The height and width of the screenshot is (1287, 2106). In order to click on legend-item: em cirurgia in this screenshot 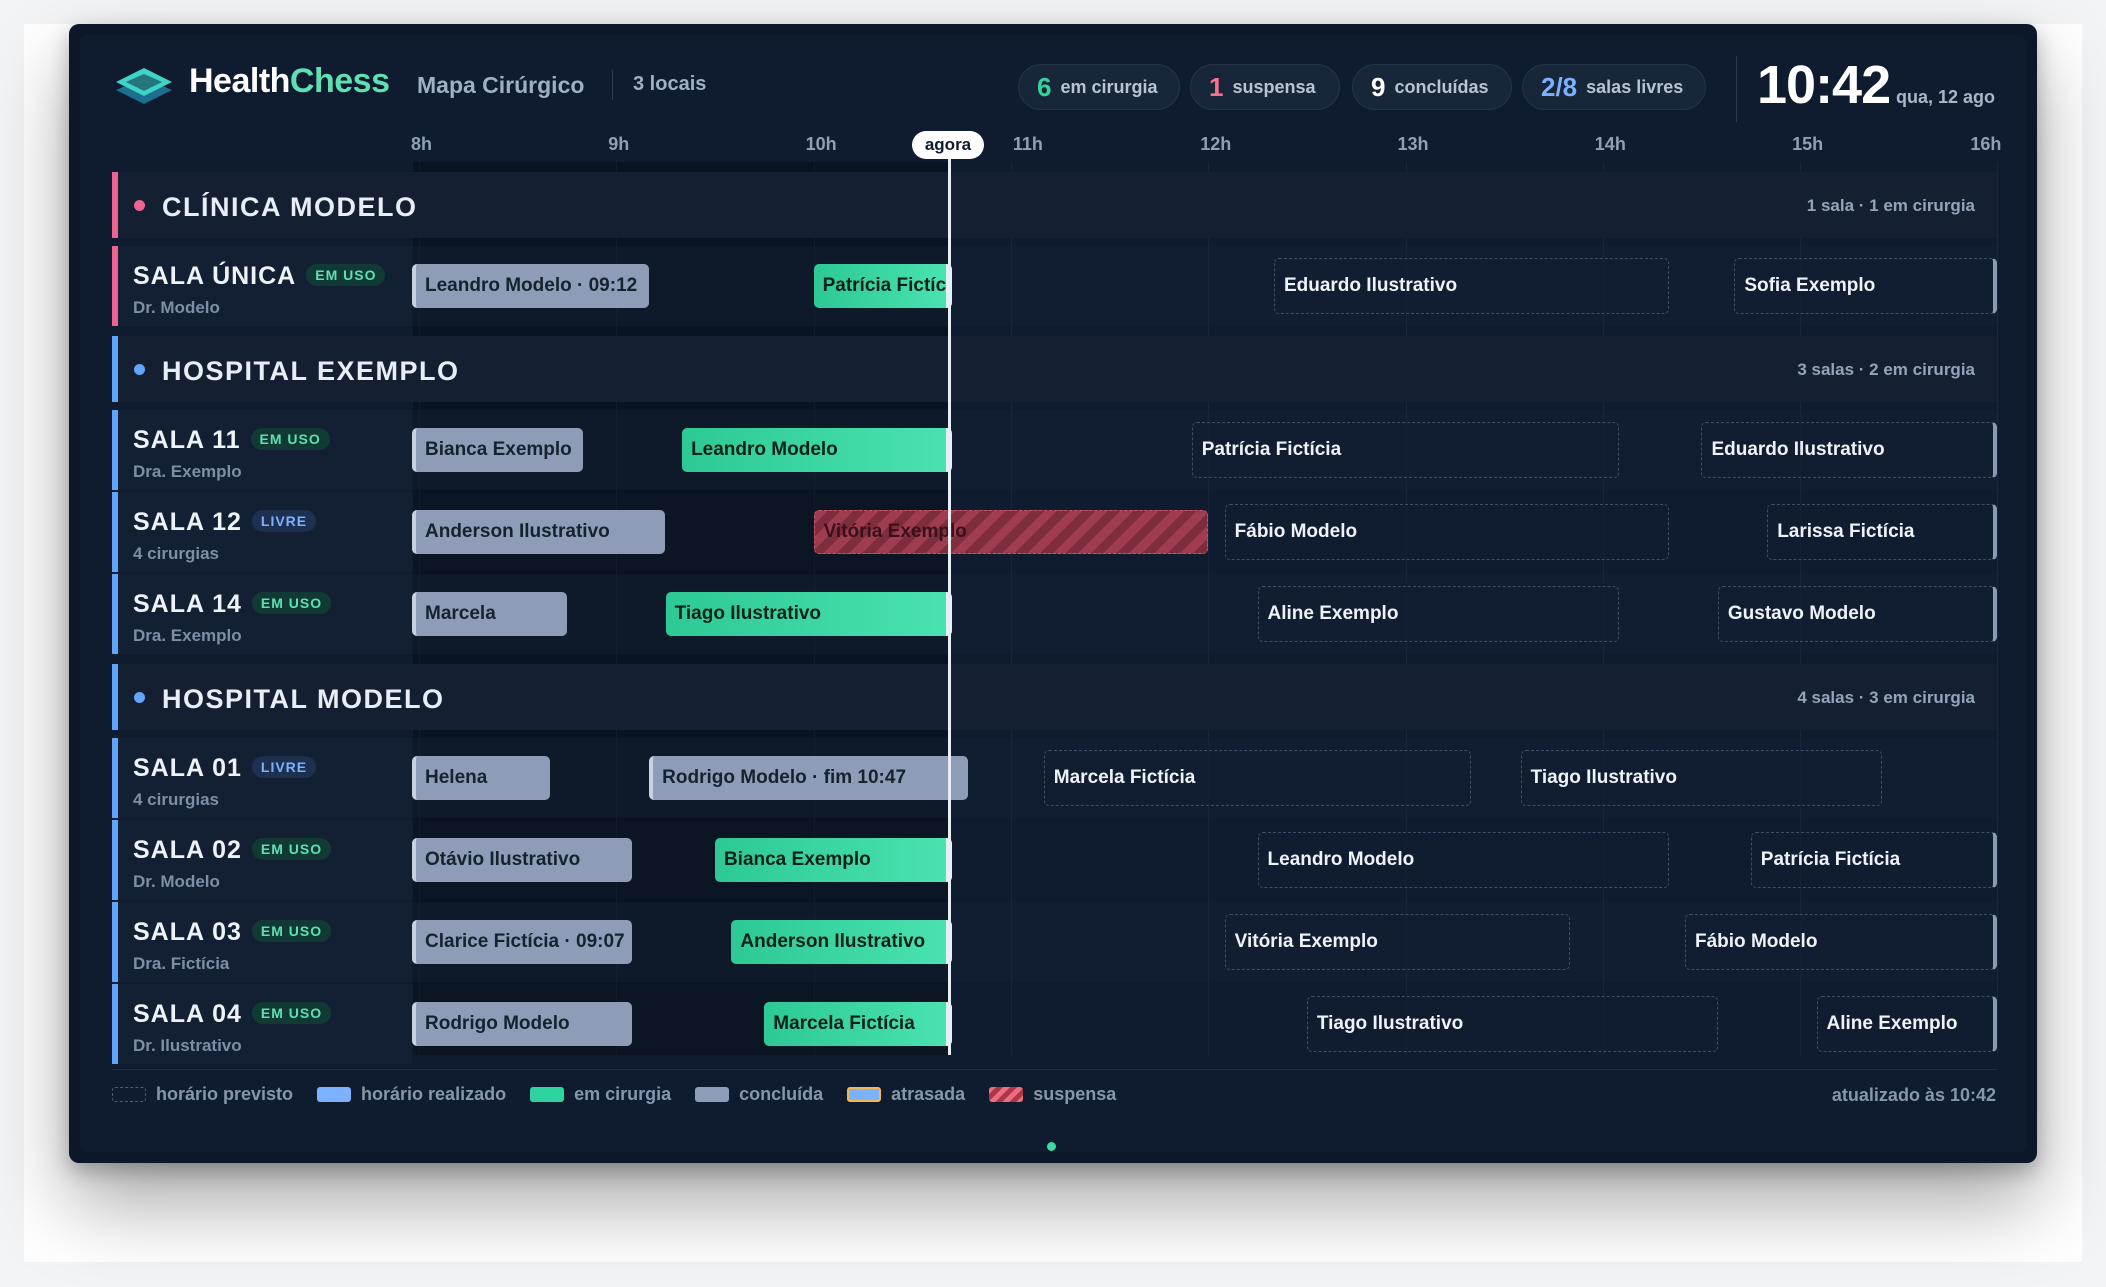, I will do `click(600, 1094)`.